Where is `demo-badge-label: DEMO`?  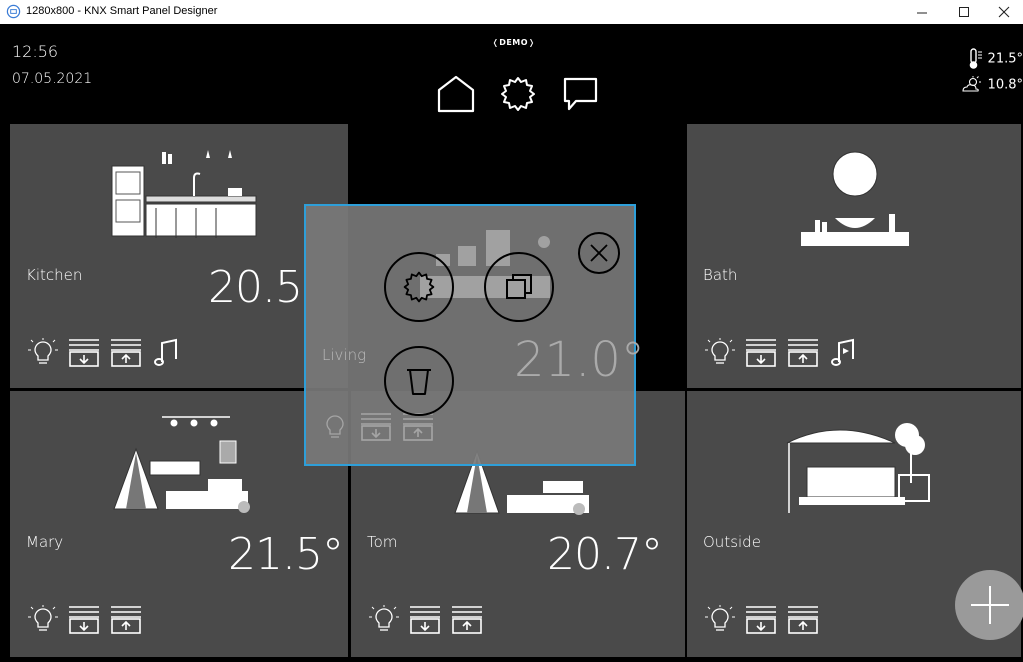
demo-badge-label: DEMO is located at coordinates (514, 42).